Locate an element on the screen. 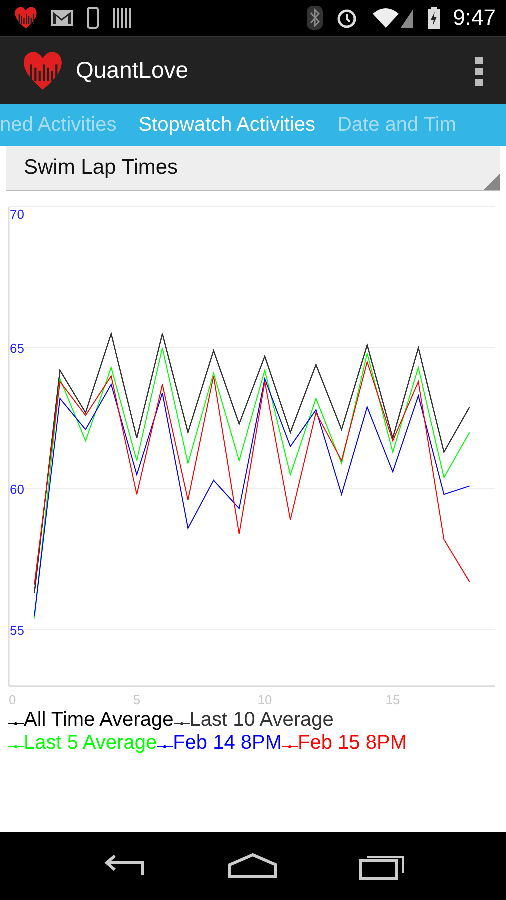  legend-item: Last 5 Average is located at coordinates (83, 743).